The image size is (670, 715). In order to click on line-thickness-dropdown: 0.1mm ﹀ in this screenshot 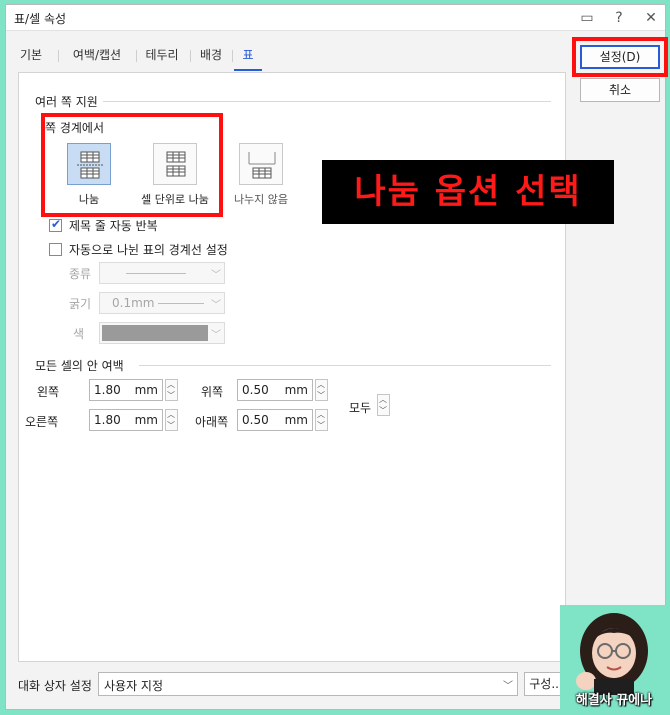, I will do `click(162, 303)`.